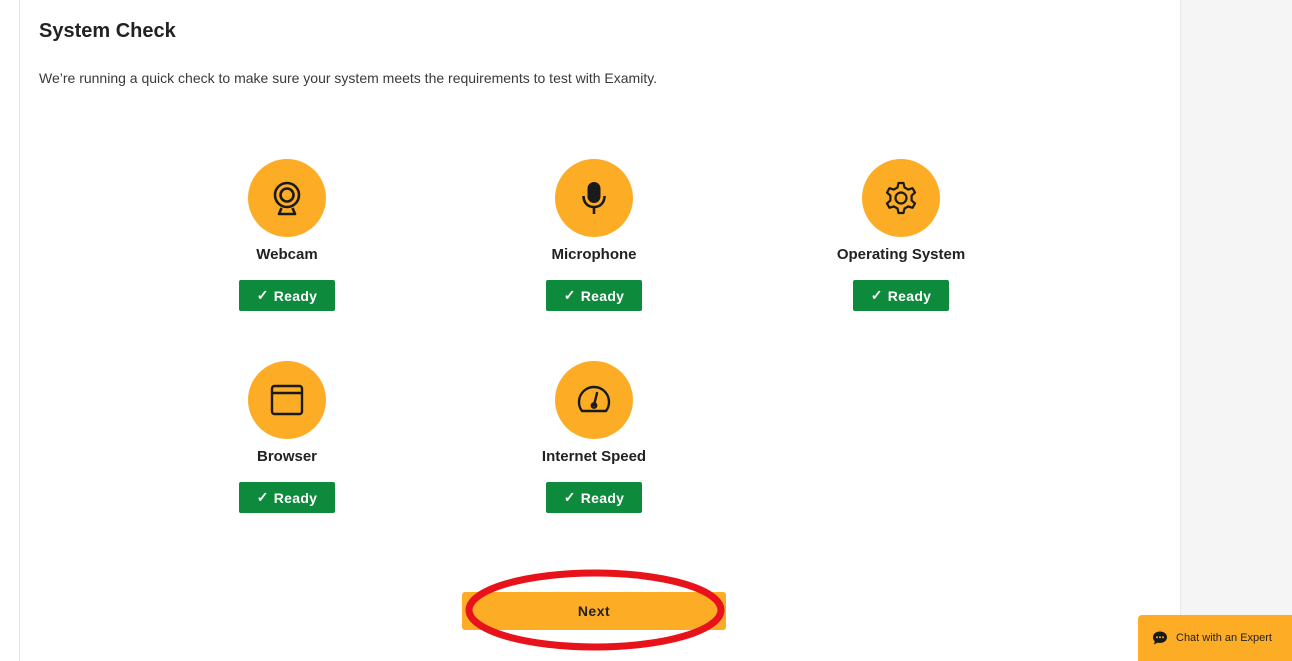  I want to click on check-internet-speed: Internet Speed ✓ Ready, so click(594, 437).